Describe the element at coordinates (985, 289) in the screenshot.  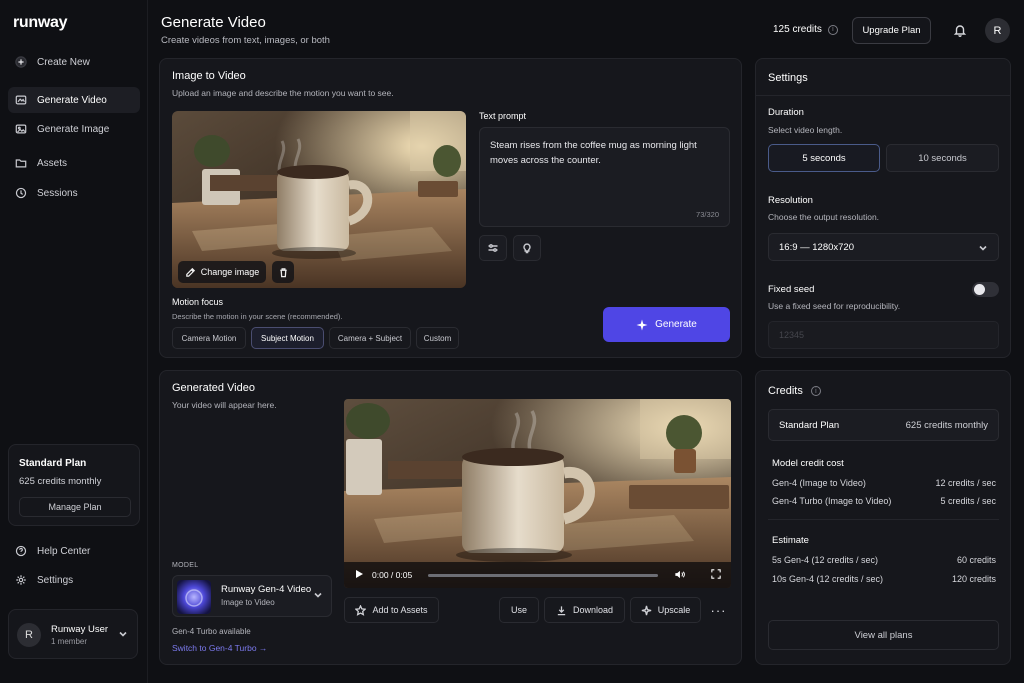
I see `fixed-seed-toggle` at that location.